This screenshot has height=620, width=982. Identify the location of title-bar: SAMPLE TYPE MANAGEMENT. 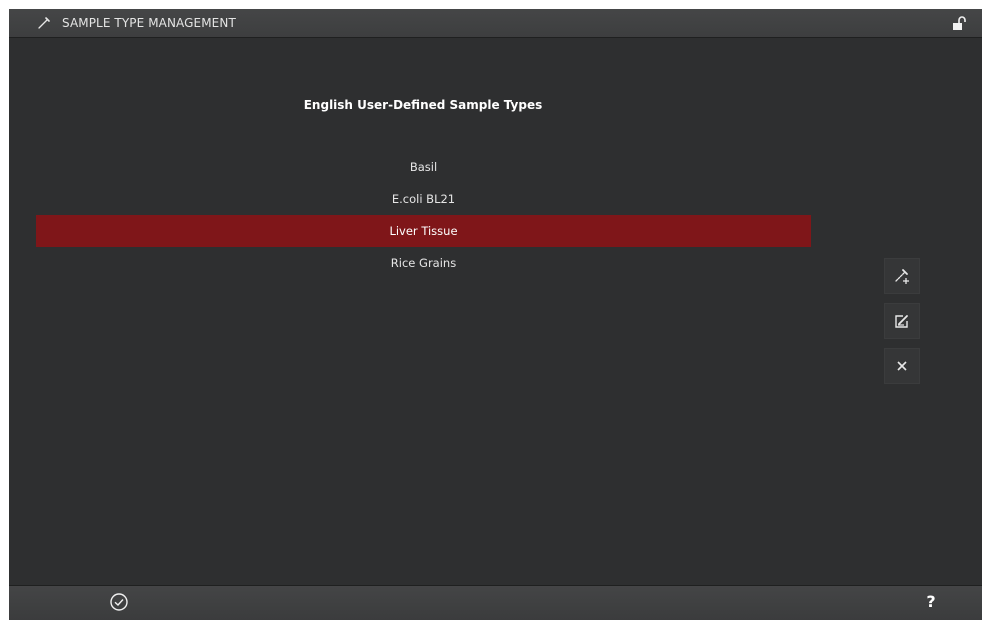
(495, 23).